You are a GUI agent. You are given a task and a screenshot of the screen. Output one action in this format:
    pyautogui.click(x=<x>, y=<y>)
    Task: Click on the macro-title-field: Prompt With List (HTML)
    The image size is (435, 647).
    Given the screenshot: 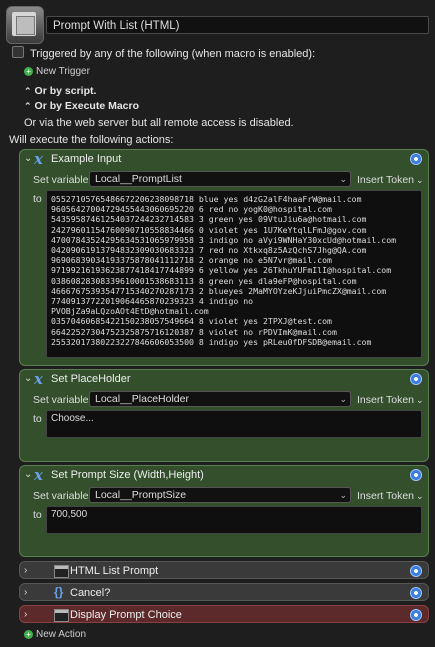 What is the action you would take?
    pyautogui.click(x=237, y=25)
    